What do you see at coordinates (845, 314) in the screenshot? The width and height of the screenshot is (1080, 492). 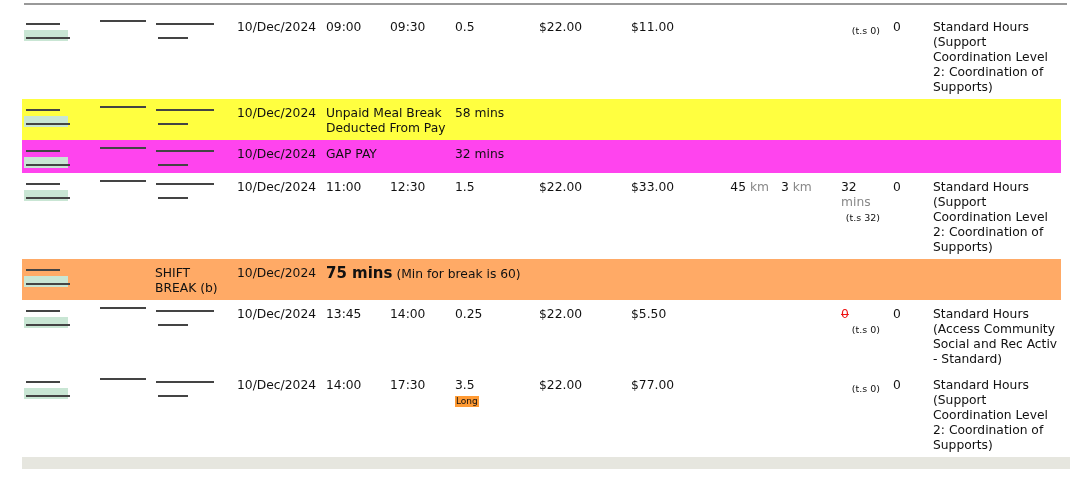 I see `travel-minutes: 0` at bounding box center [845, 314].